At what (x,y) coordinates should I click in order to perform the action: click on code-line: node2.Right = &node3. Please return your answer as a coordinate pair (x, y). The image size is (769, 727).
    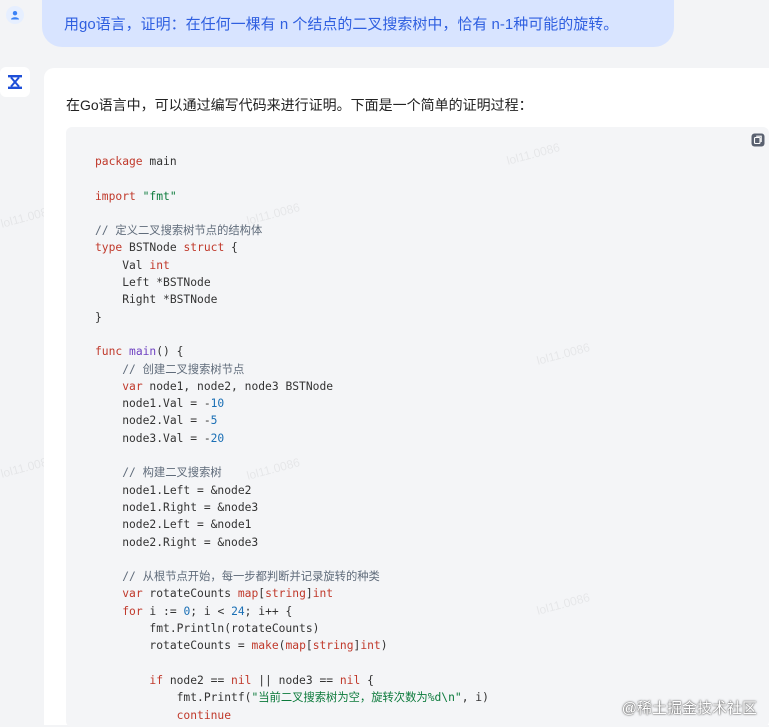
    Looking at the image, I should click on (177, 542).